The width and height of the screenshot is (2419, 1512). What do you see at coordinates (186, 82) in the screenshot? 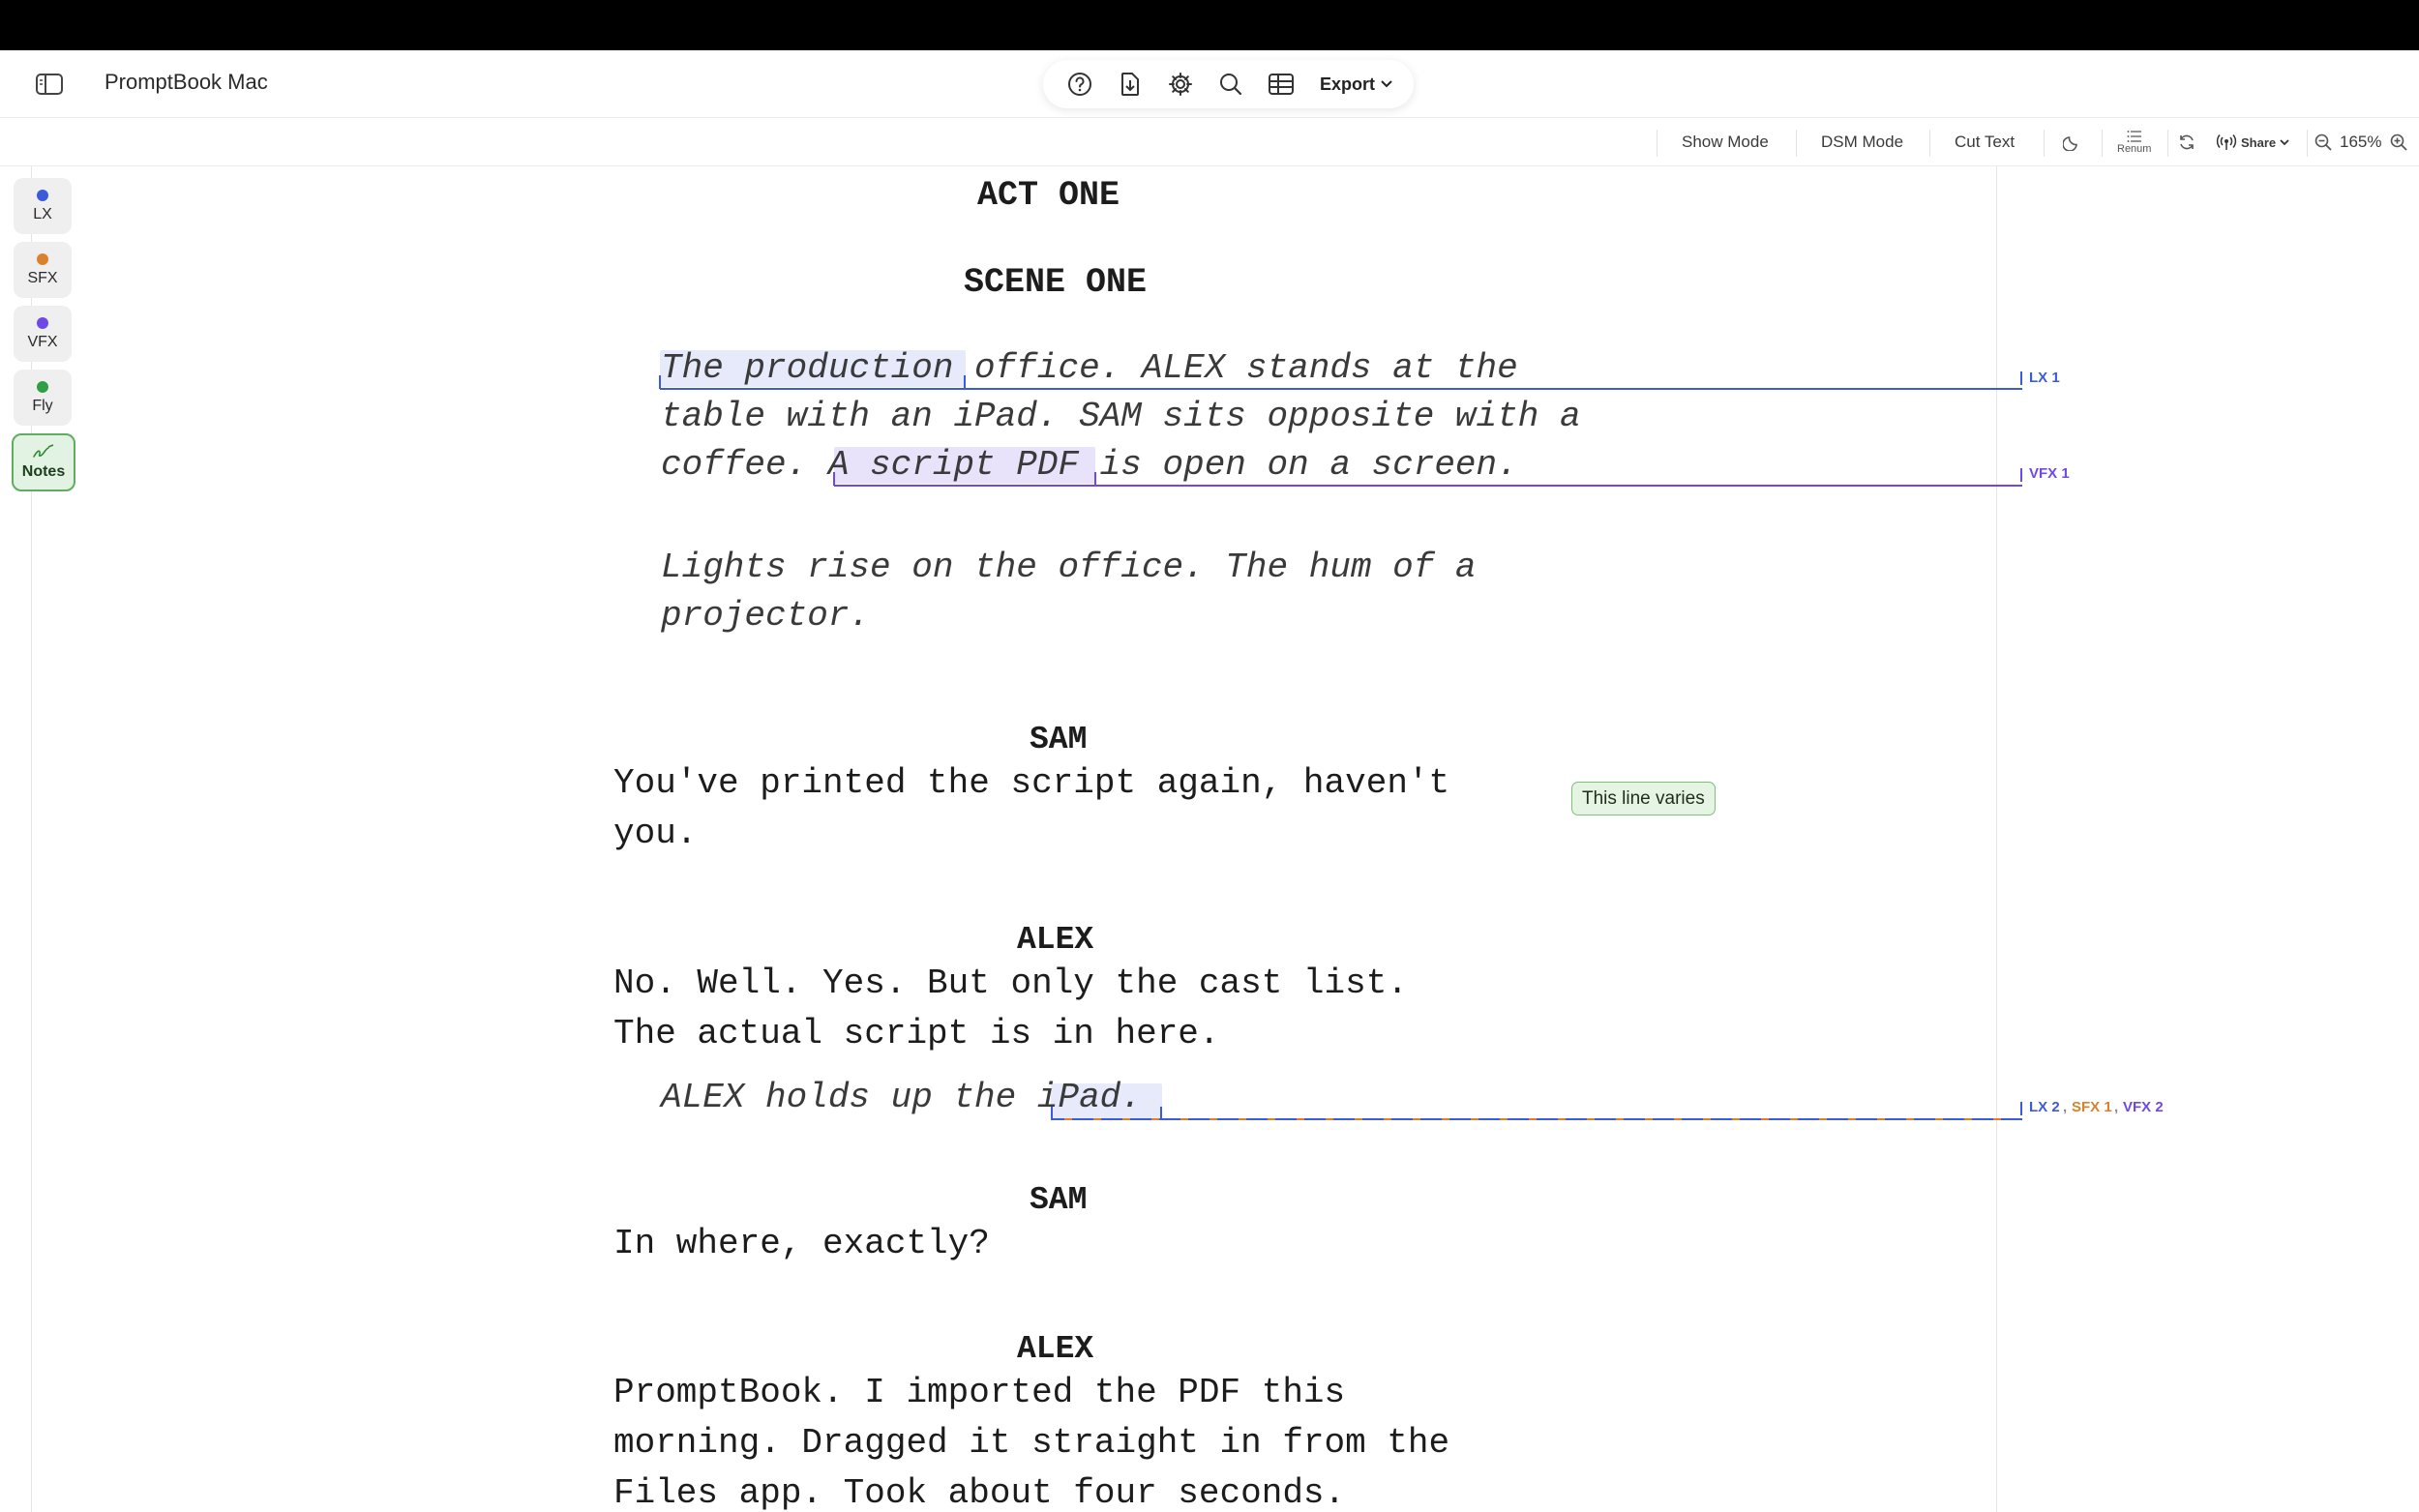
I see `app-title: PromptBook Mac` at bounding box center [186, 82].